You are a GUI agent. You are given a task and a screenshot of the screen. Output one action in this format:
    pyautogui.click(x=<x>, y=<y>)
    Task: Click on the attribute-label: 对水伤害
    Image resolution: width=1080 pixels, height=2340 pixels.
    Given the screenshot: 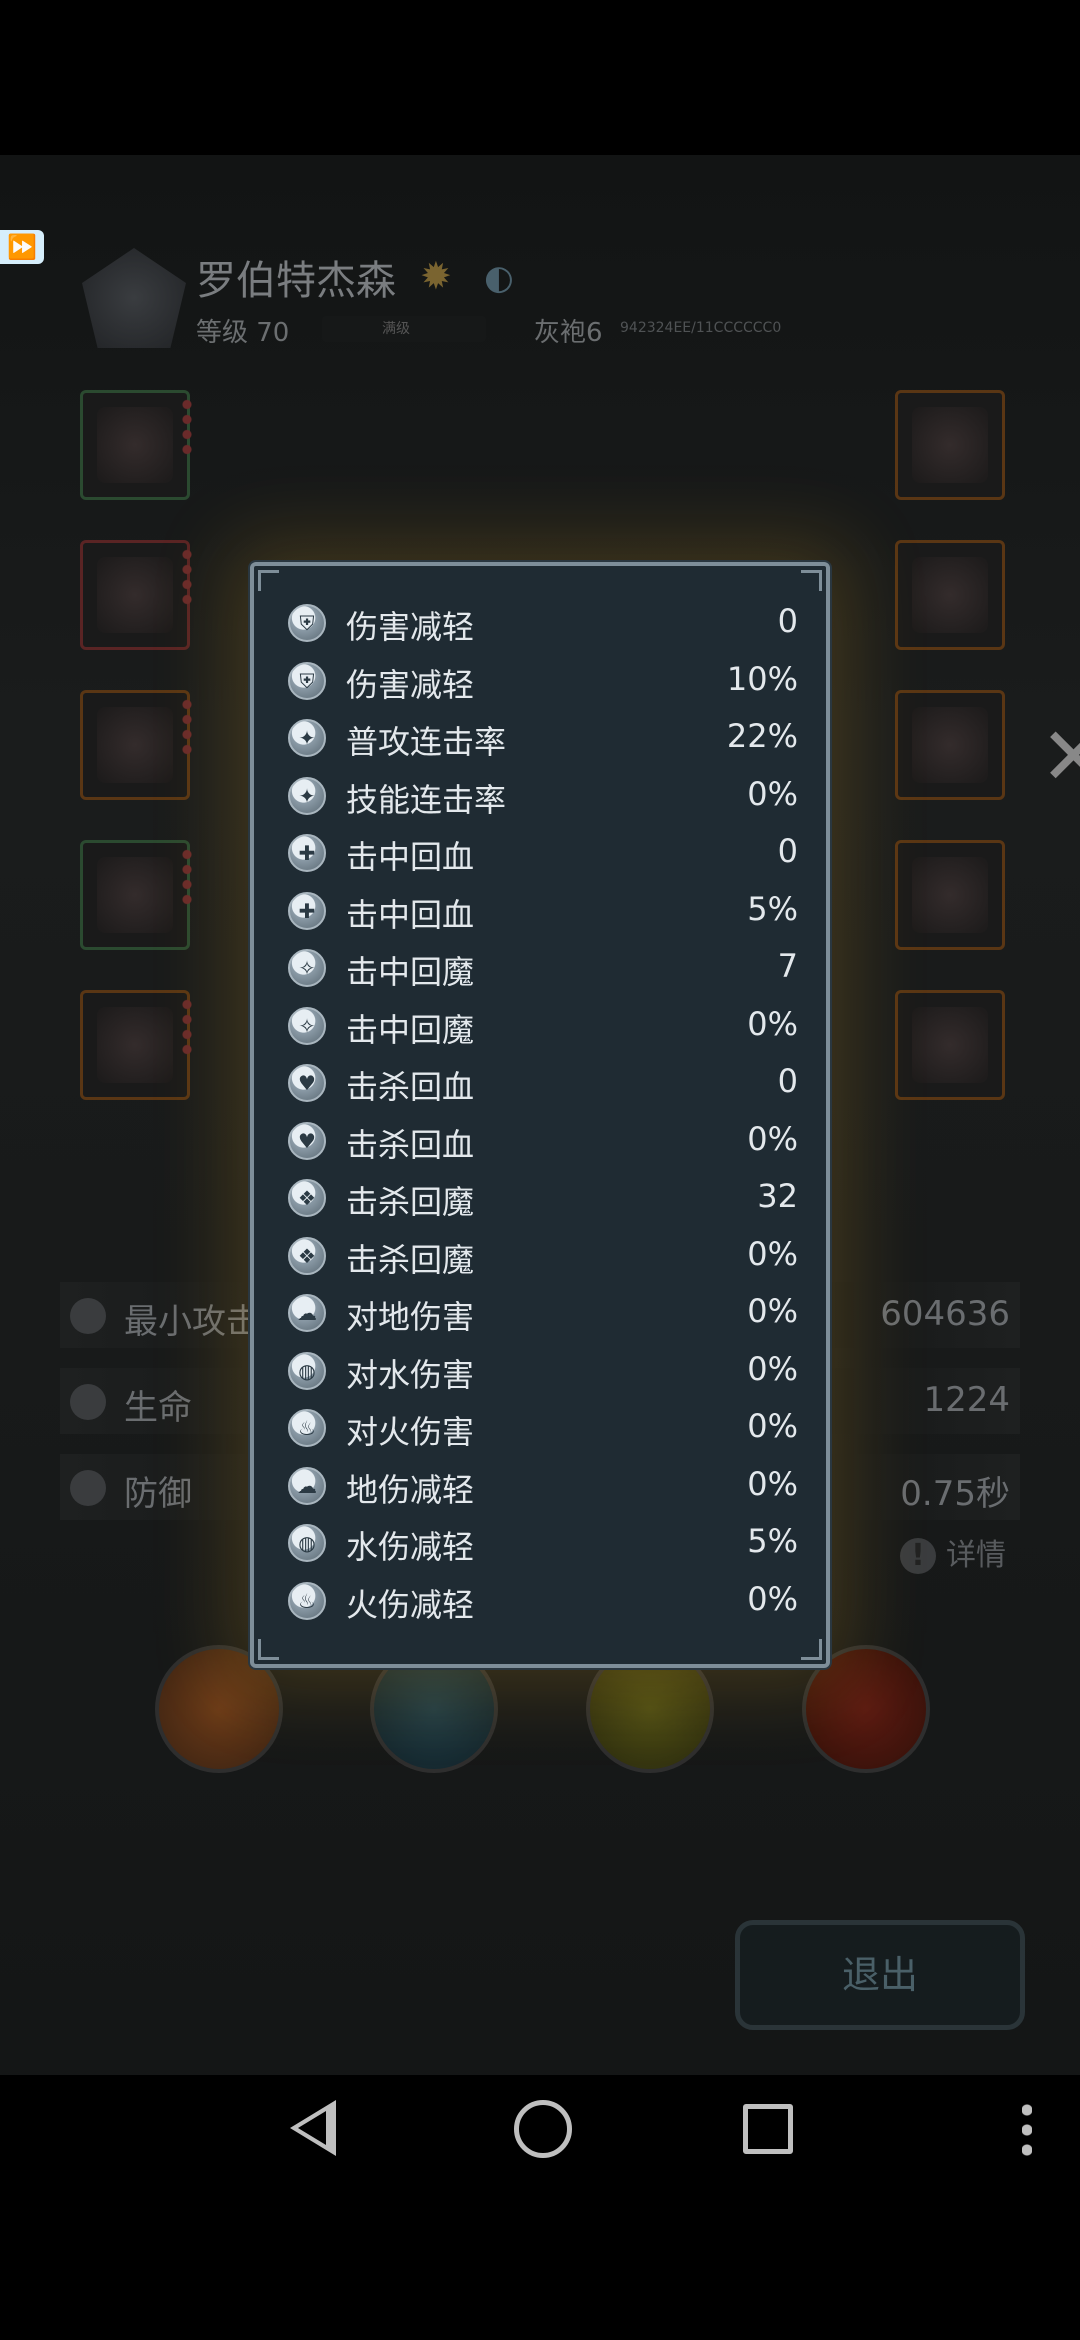 What is the action you would take?
    pyautogui.click(x=410, y=1374)
    